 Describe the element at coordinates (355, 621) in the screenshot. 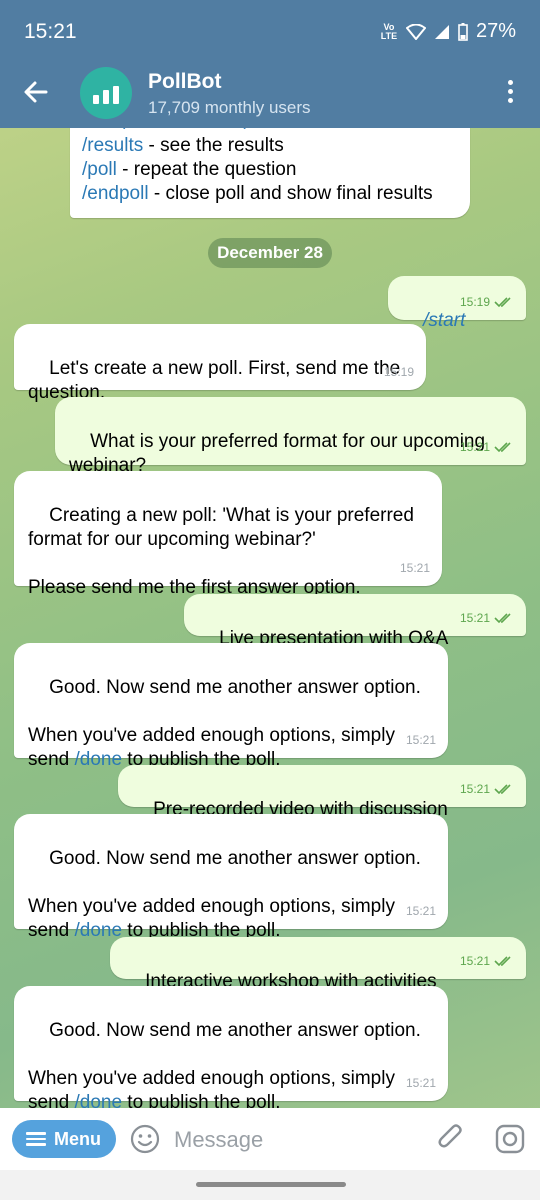

I see `message-bubble-out: Live presentation with Q&A 15:21` at that location.